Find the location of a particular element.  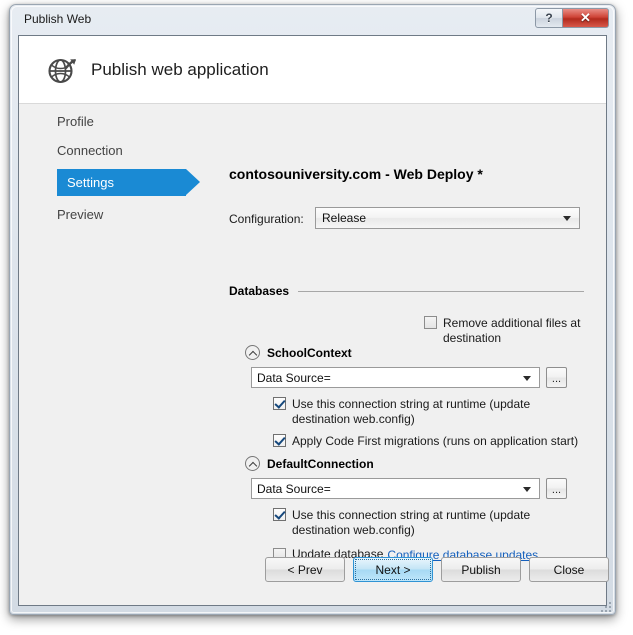

sidebar-item-label: Settings is located at coordinates (90, 182).